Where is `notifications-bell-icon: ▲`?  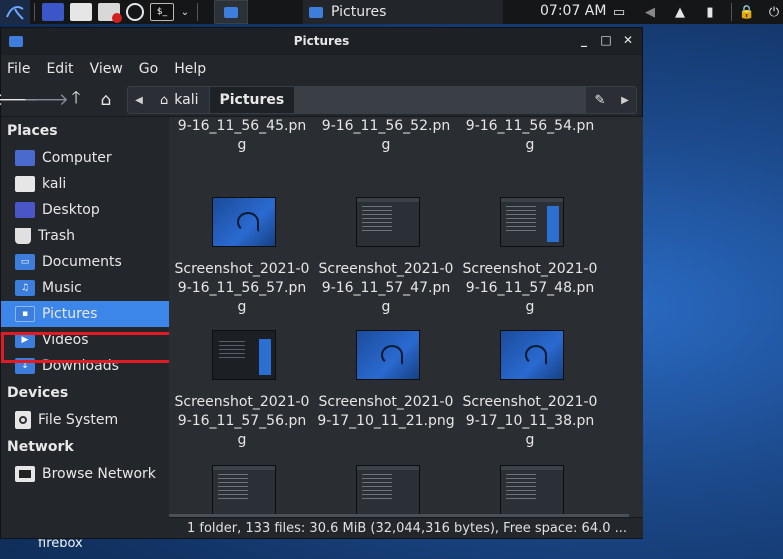
notifications-bell-icon: ▲ is located at coordinates (680, 12).